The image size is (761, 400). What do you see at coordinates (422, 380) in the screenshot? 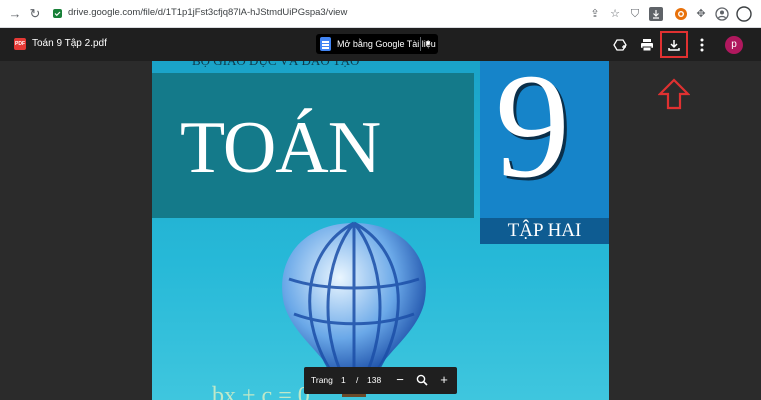
I see `zoom-icon` at bounding box center [422, 380].